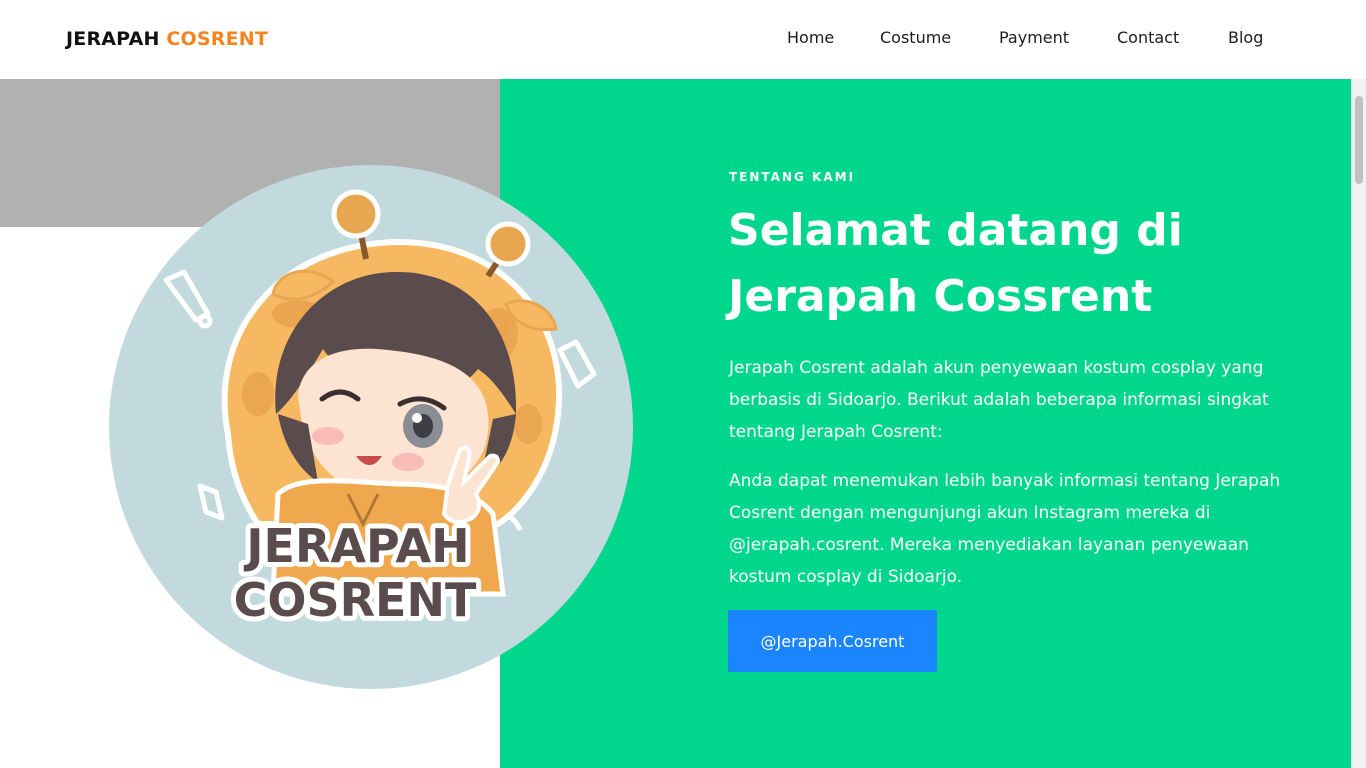 This screenshot has width=1366, height=768. What do you see at coordinates (810, 37) in the screenshot?
I see `nav-link-home: Home` at bounding box center [810, 37].